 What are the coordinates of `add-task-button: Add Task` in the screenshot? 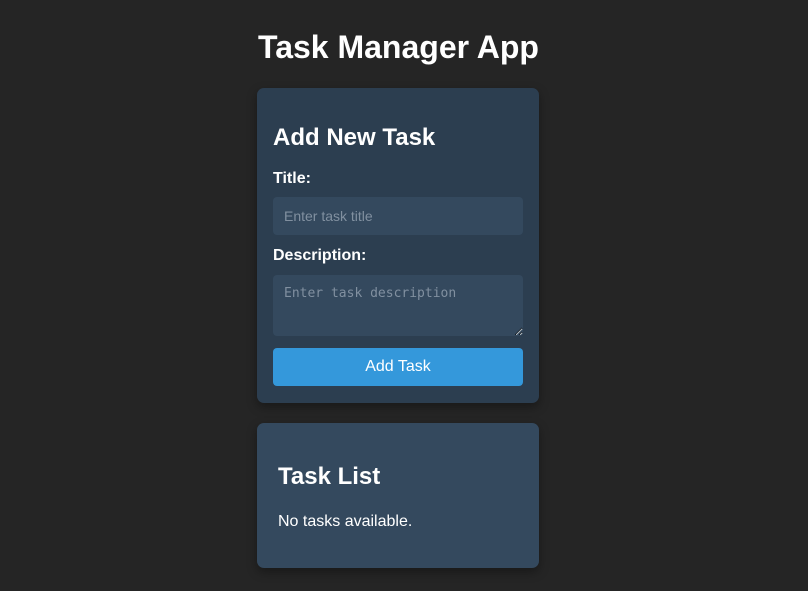 It's located at (398, 367).